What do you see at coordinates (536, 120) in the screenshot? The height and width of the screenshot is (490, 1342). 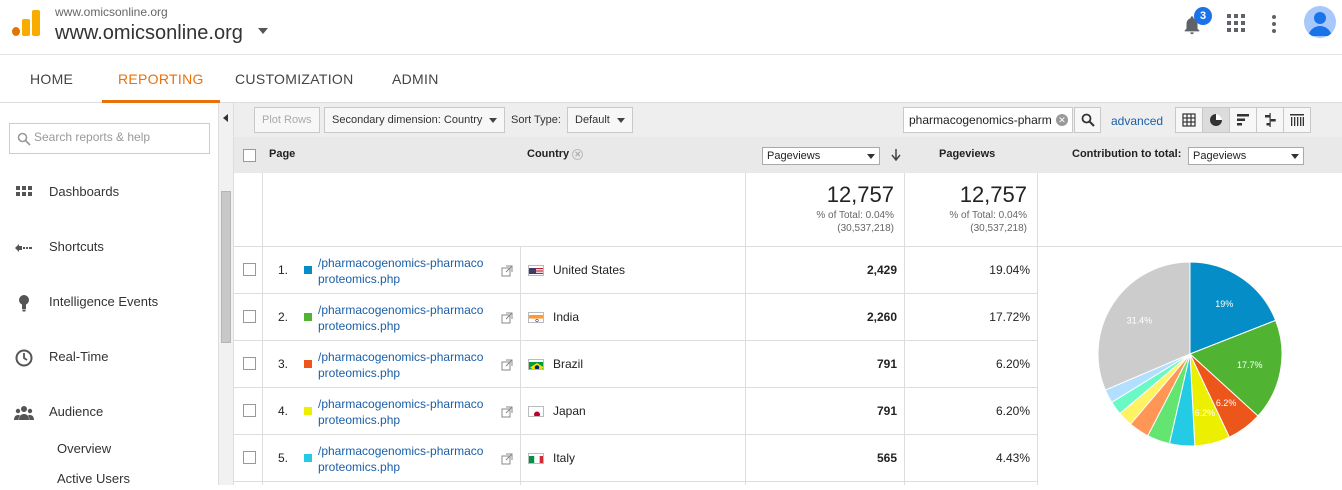 I see `sort-type-label: Sort Type:` at bounding box center [536, 120].